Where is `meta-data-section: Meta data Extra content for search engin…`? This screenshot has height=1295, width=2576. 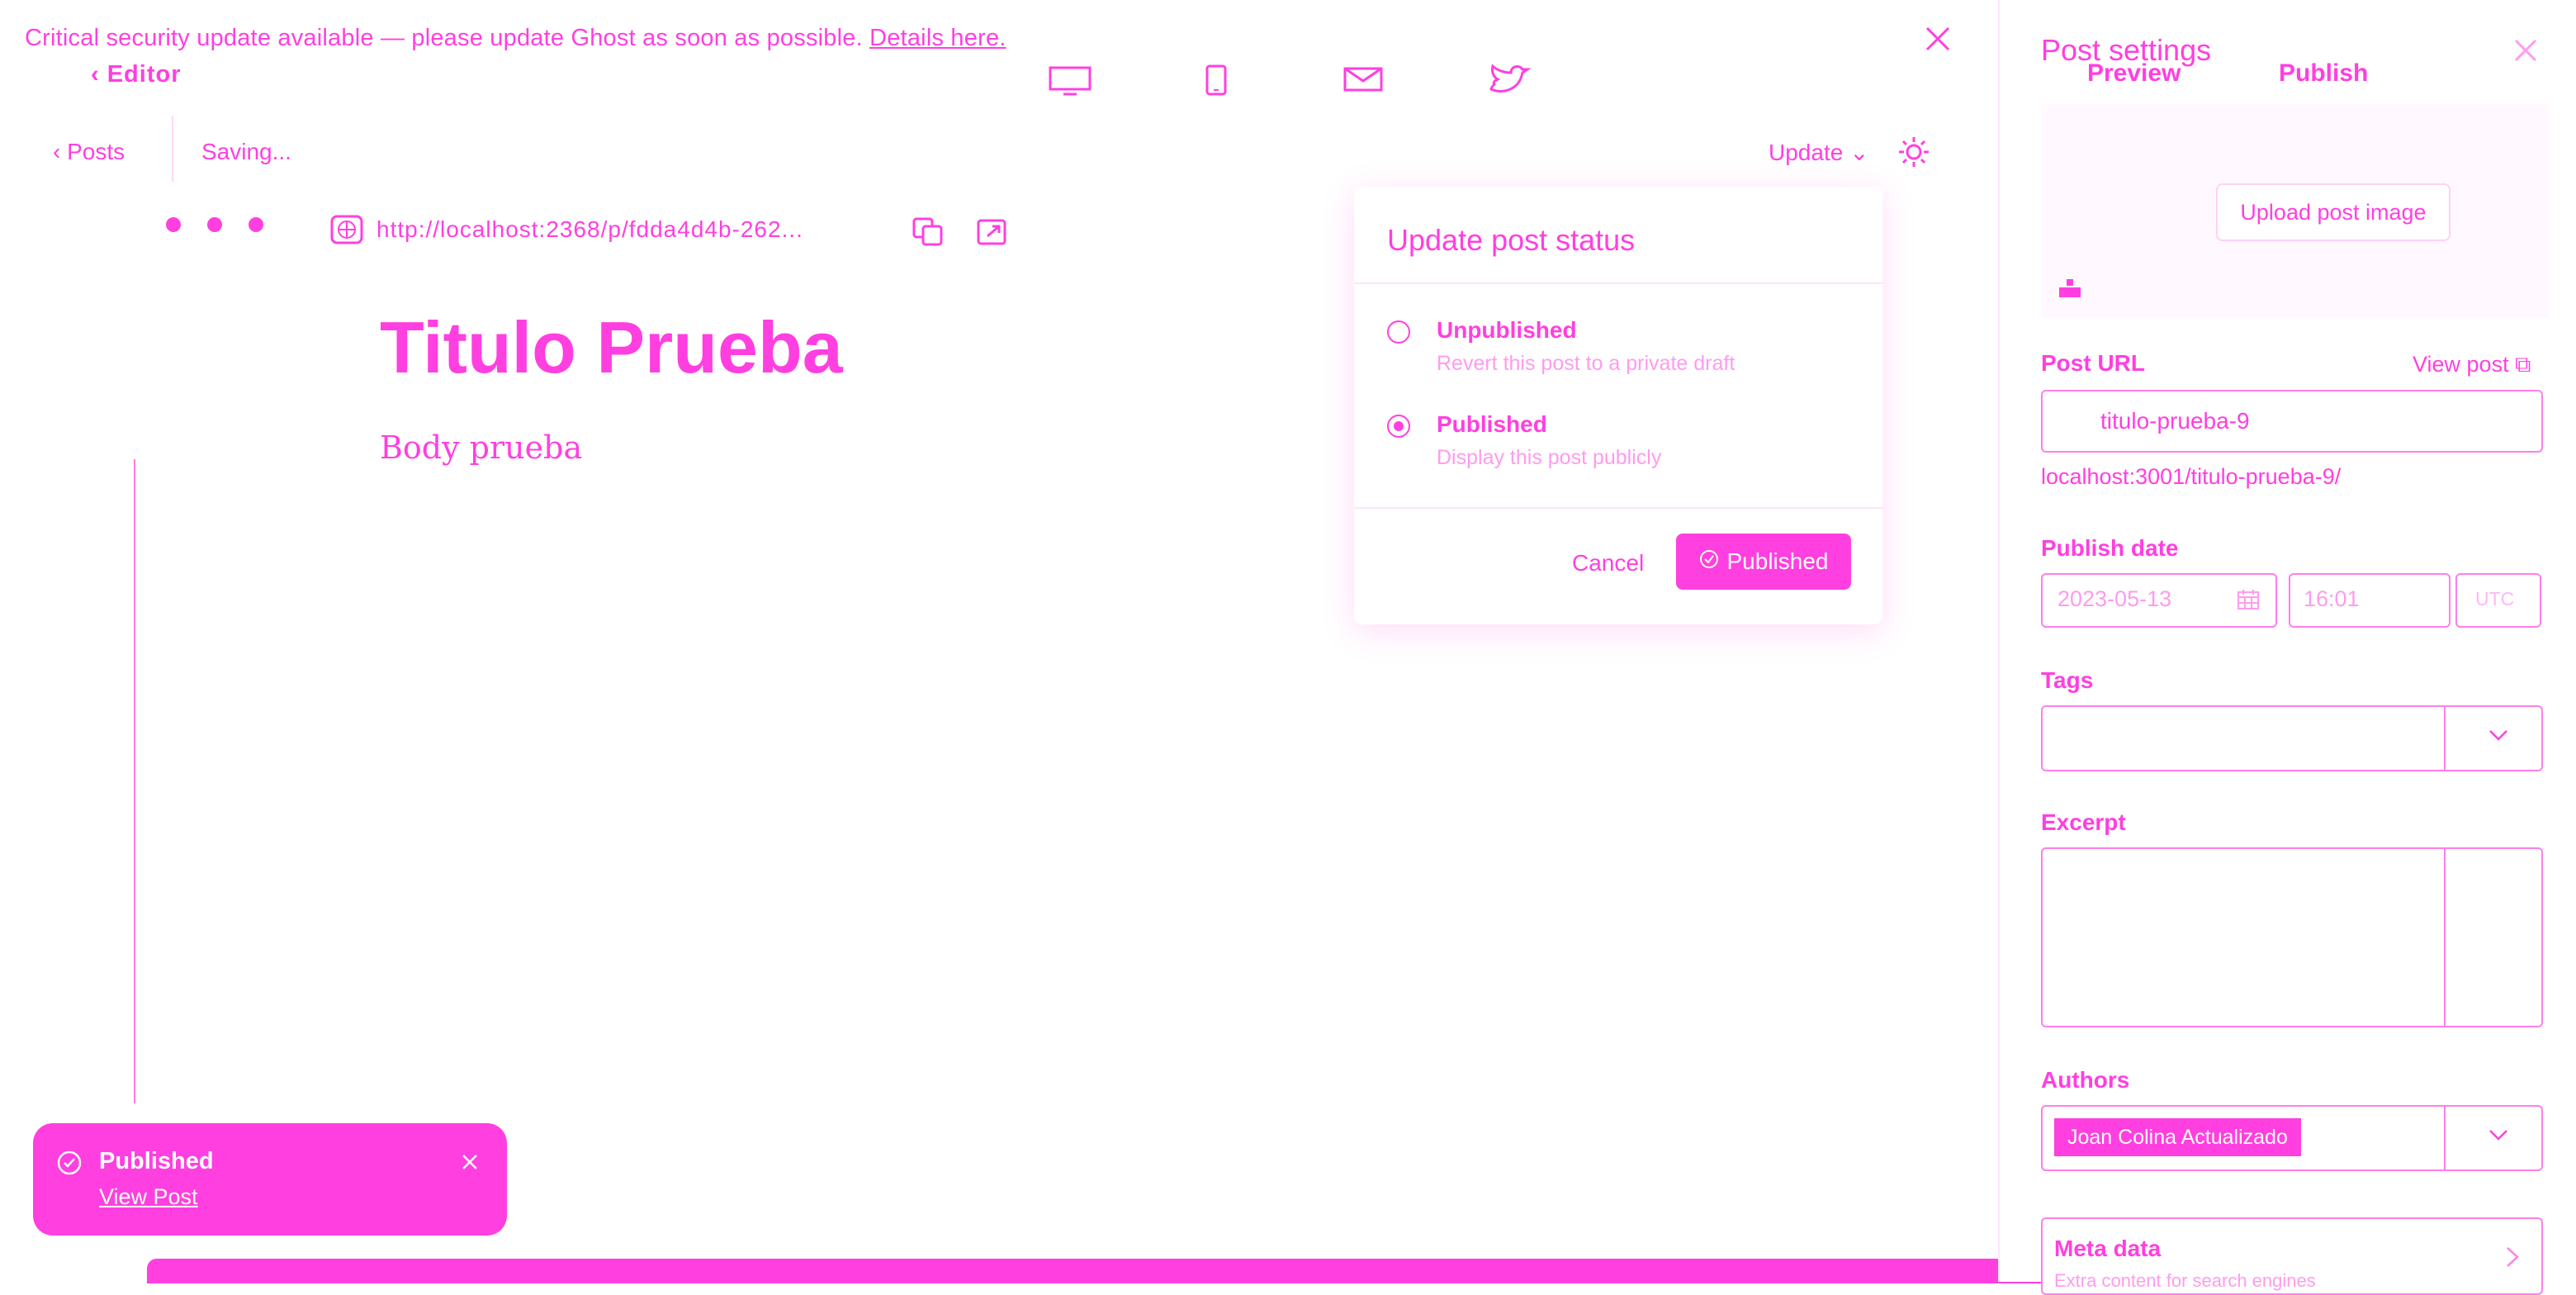 meta-data-section: Meta data Extra content for search engin… is located at coordinates (2292, 1256).